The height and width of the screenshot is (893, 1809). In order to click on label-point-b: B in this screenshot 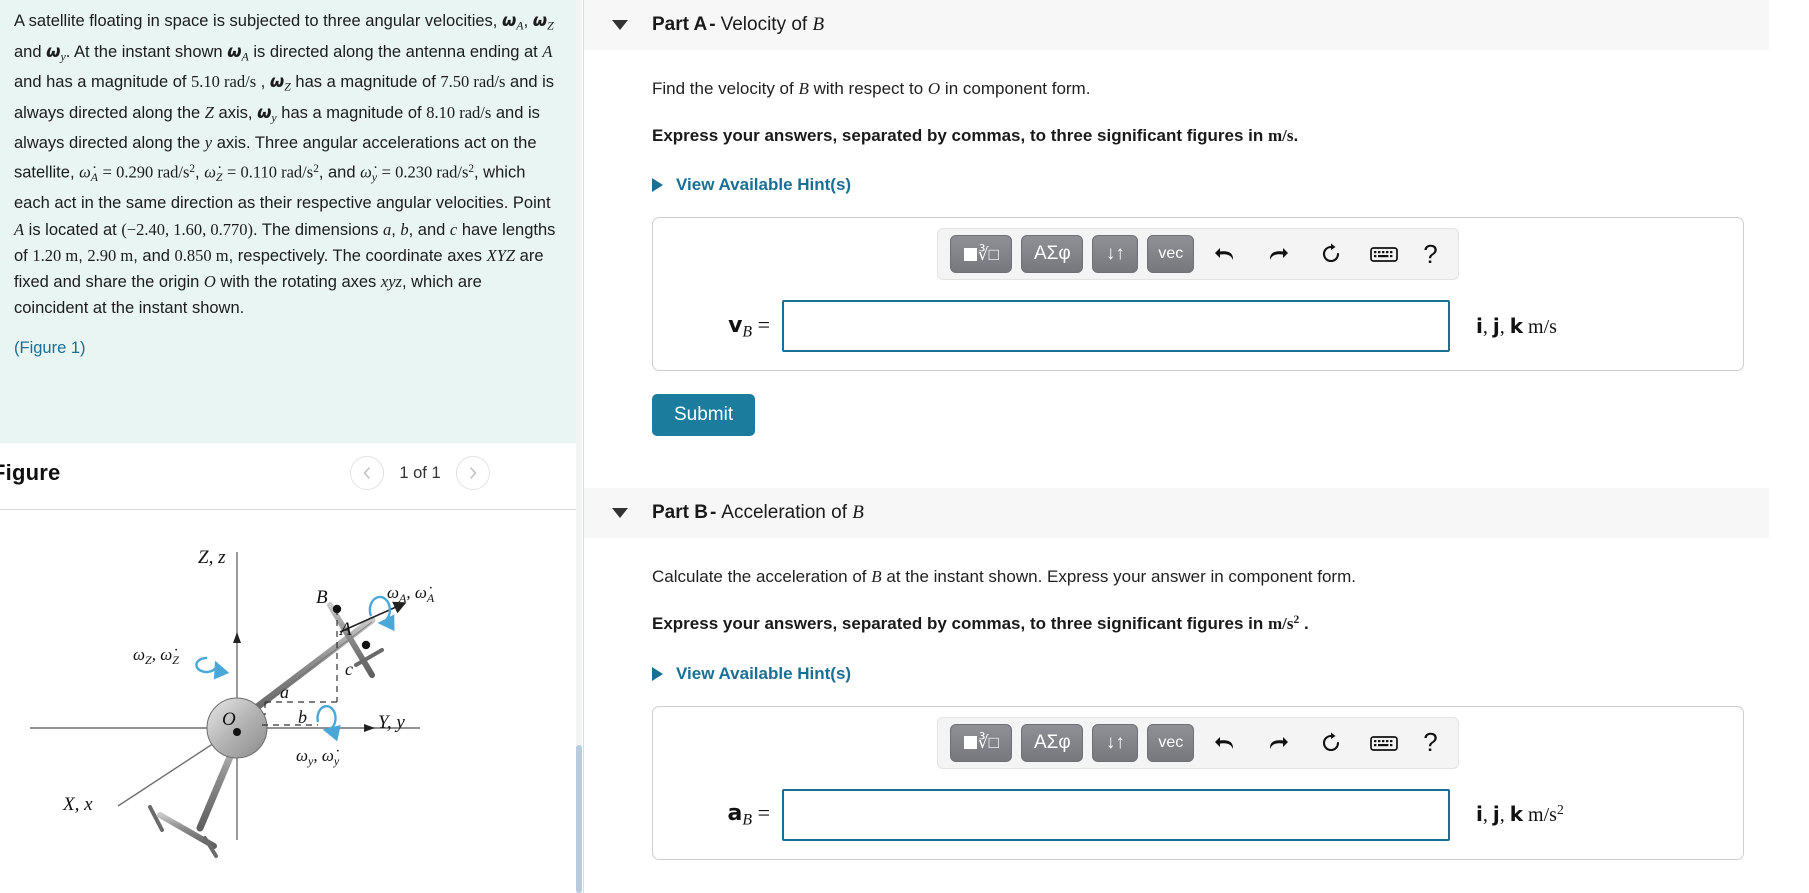, I will do `click(322, 597)`.